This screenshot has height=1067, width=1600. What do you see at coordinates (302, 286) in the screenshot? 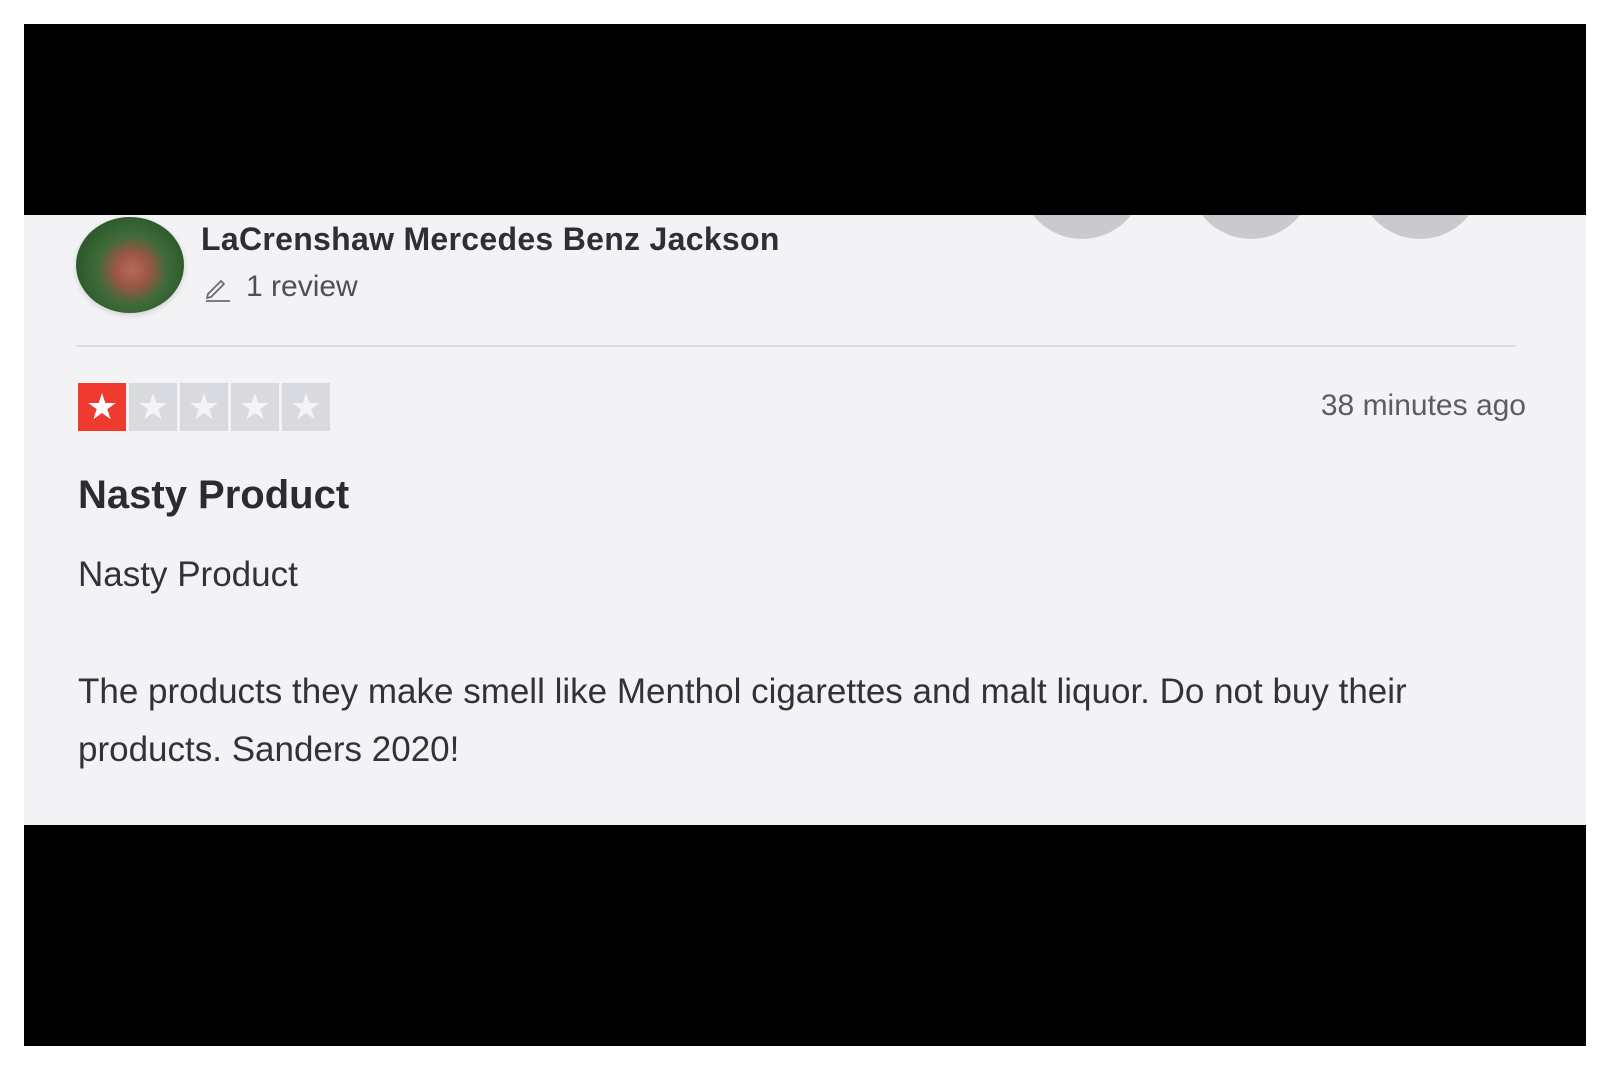
I see `review-count: 1 review` at bounding box center [302, 286].